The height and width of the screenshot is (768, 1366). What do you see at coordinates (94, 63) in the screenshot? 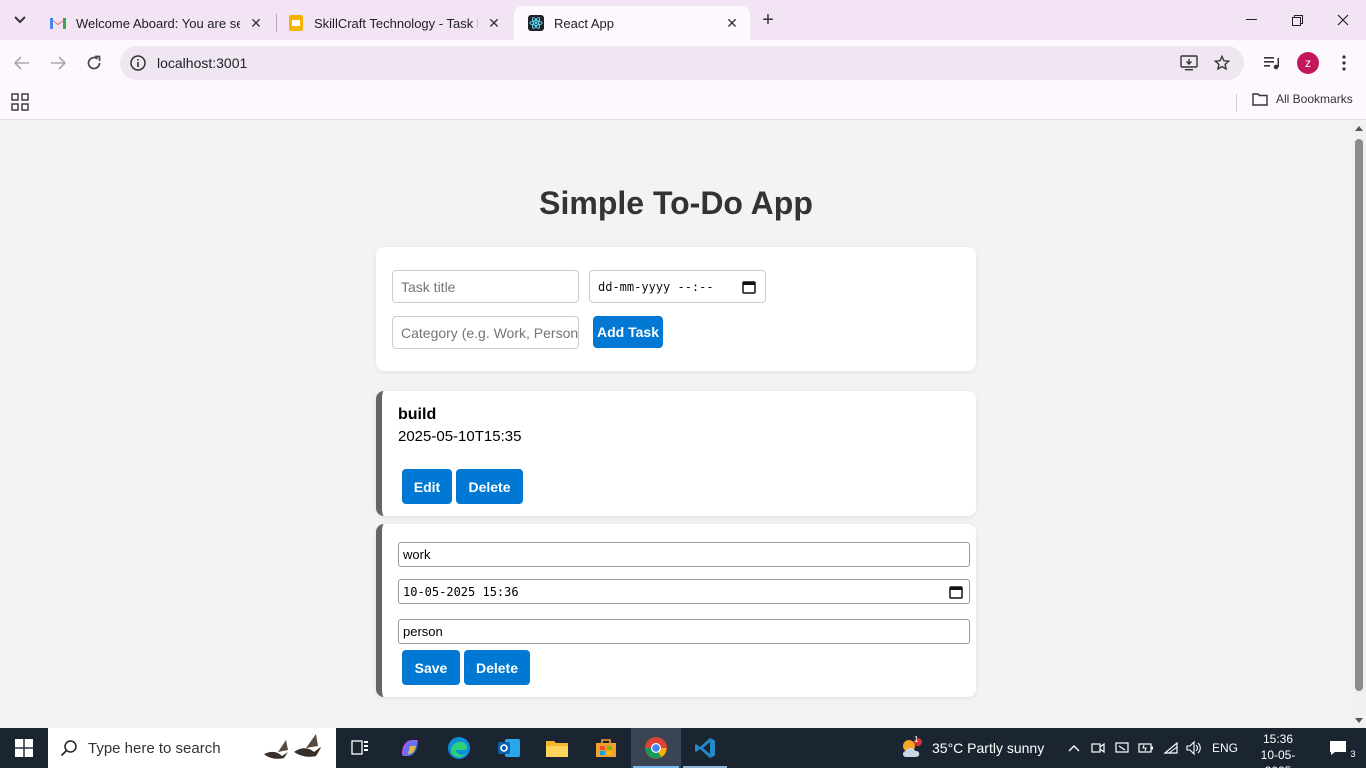
I see `reload-icon` at bounding box center [94, 63].